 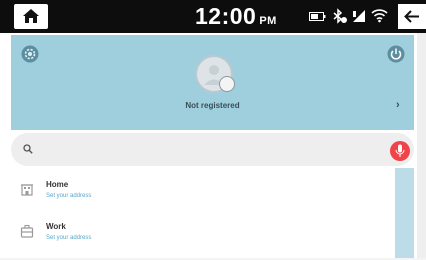 I want to click on search-input, so click(x=202, y=150).